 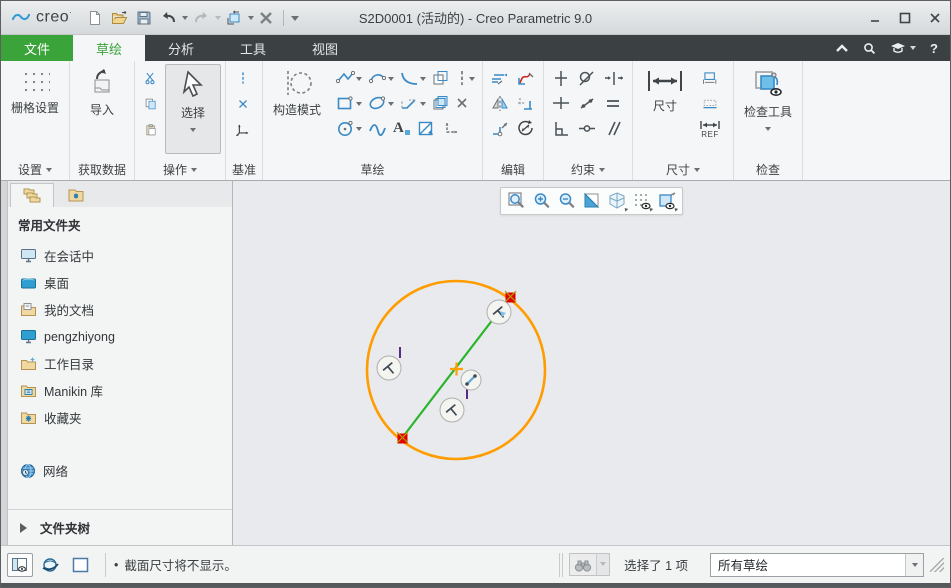 What do you see at coordinates (325, 48) in the screenshot?
I see `tab-view: 视图` at bounding box center [325, 48].